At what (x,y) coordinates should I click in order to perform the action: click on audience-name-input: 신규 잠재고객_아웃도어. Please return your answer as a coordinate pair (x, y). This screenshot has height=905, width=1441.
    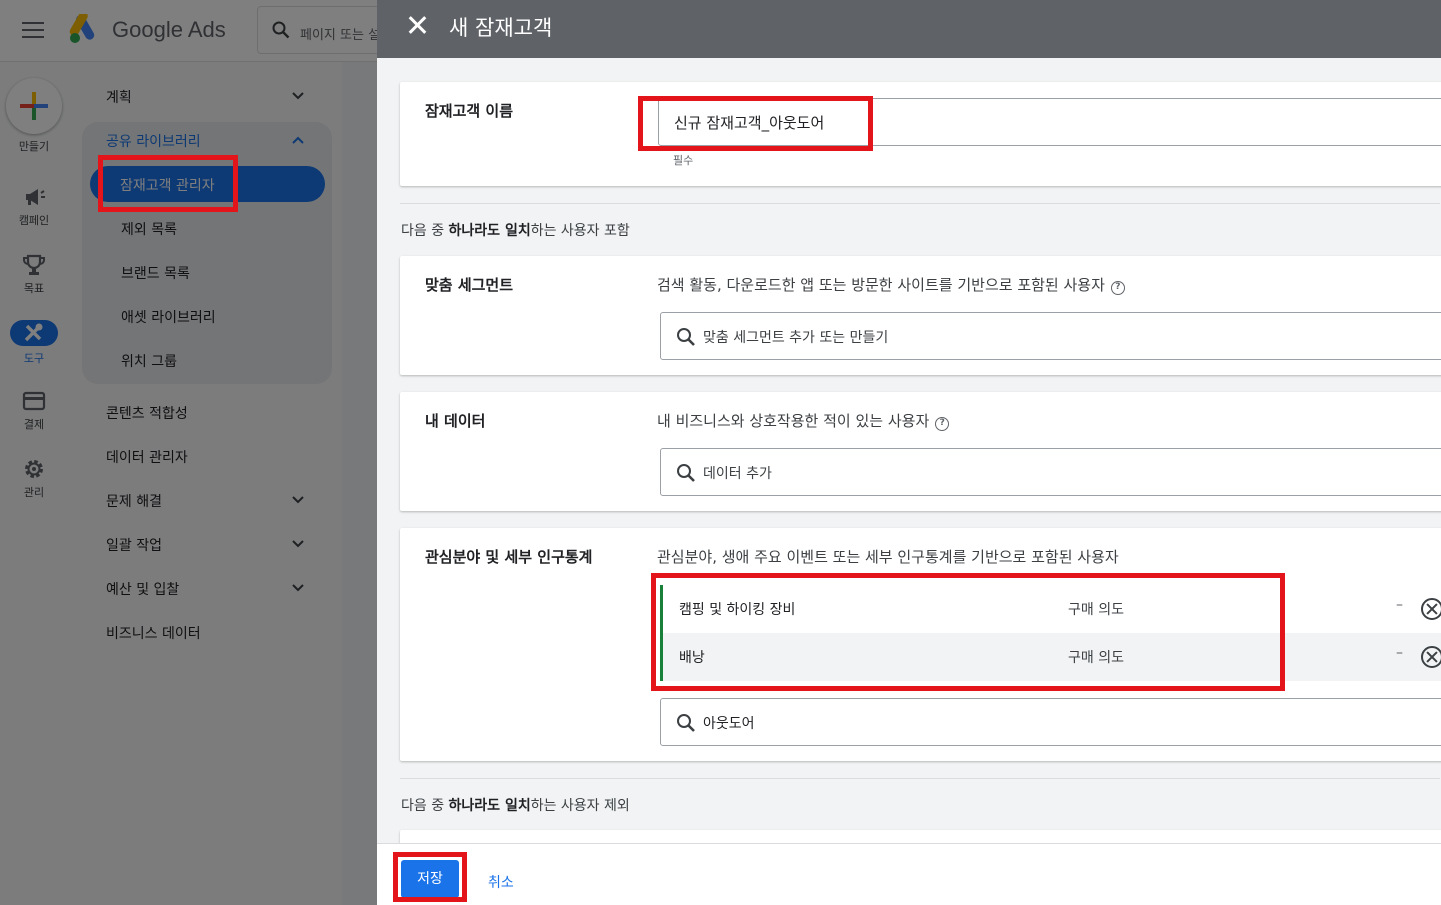
    Looking at the image, I should click on (1049, 122).